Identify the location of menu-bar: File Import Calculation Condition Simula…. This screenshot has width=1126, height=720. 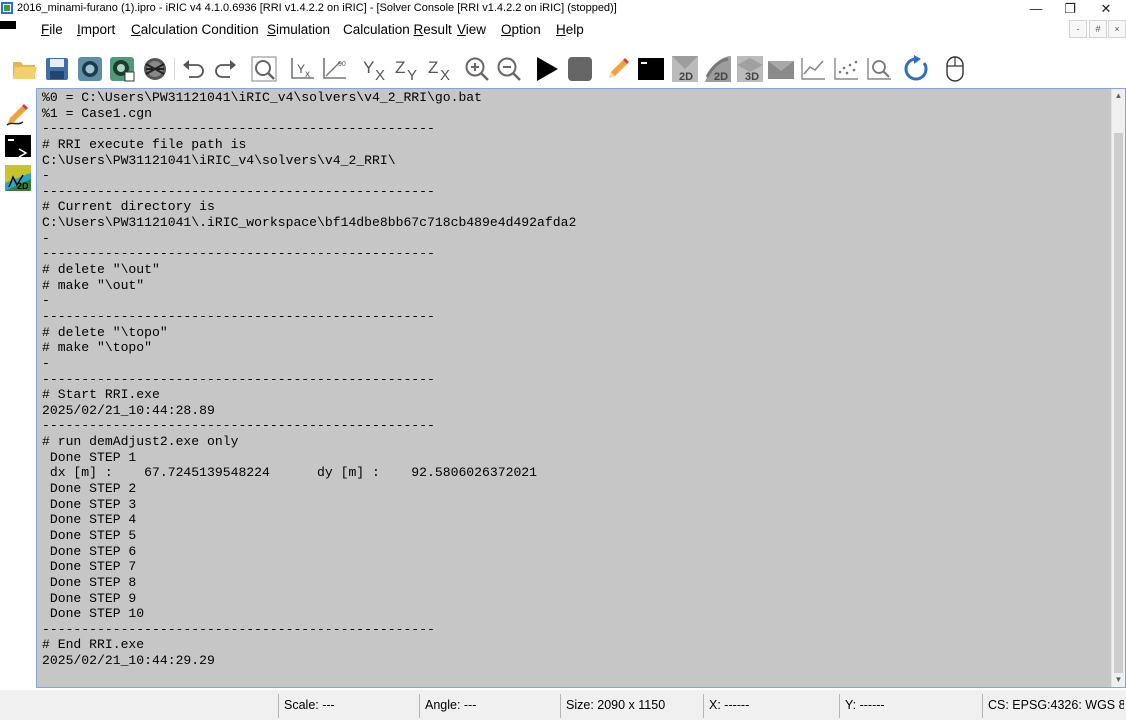
(563, 30).